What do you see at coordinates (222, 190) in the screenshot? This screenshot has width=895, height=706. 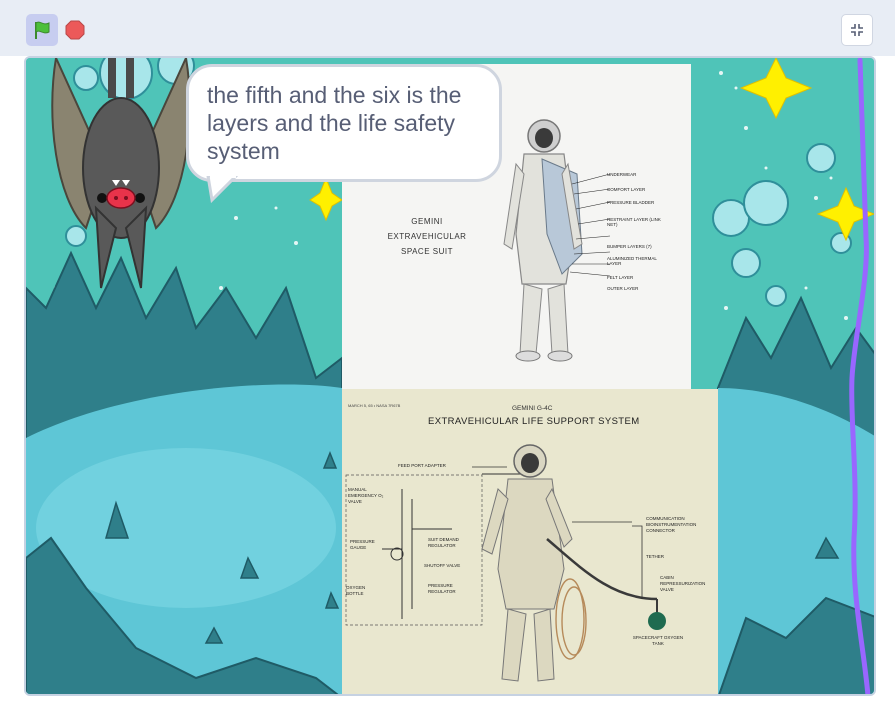 I see `speech-bubble-tail` at bounding box center [222, 190].